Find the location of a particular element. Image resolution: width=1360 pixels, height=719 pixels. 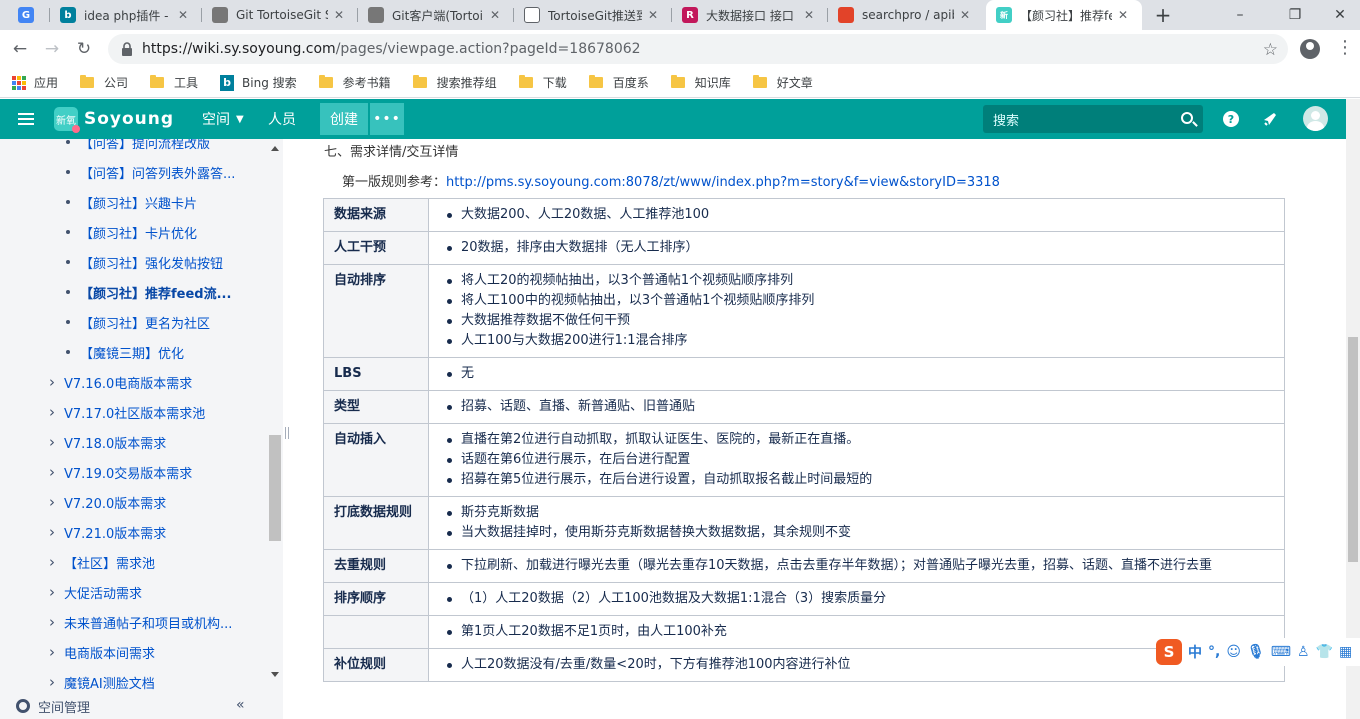

sidebar-tree-item: 【问答】提问流程改版 is located at coordinates (134, 146).